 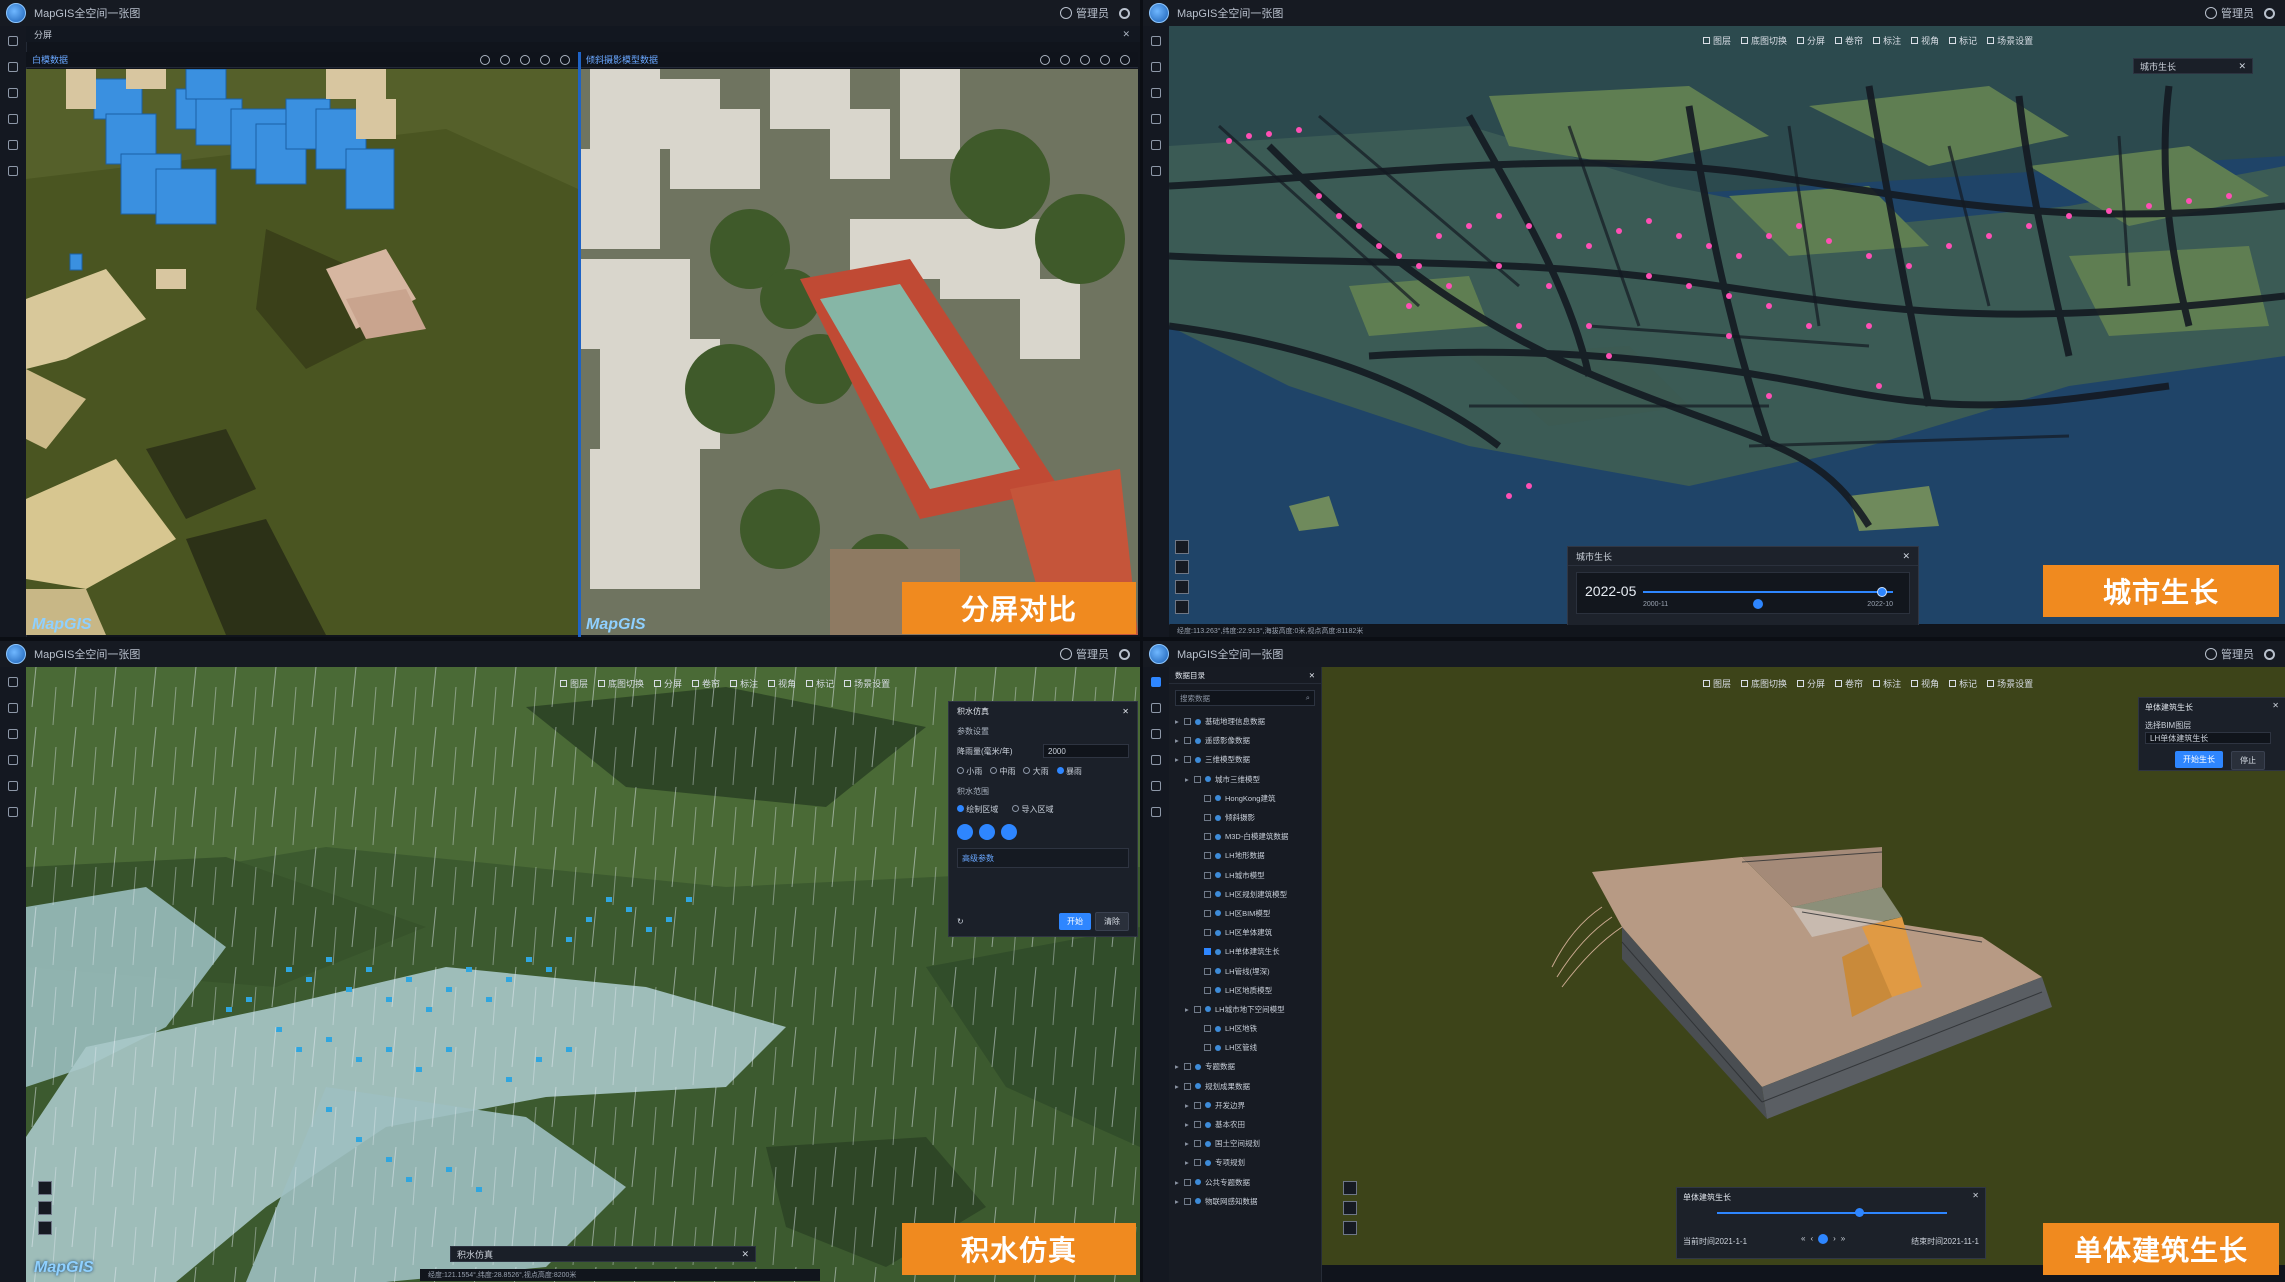 I want to click on tree-item: ▸ 专项规划, so click(x=1245, y=1162).